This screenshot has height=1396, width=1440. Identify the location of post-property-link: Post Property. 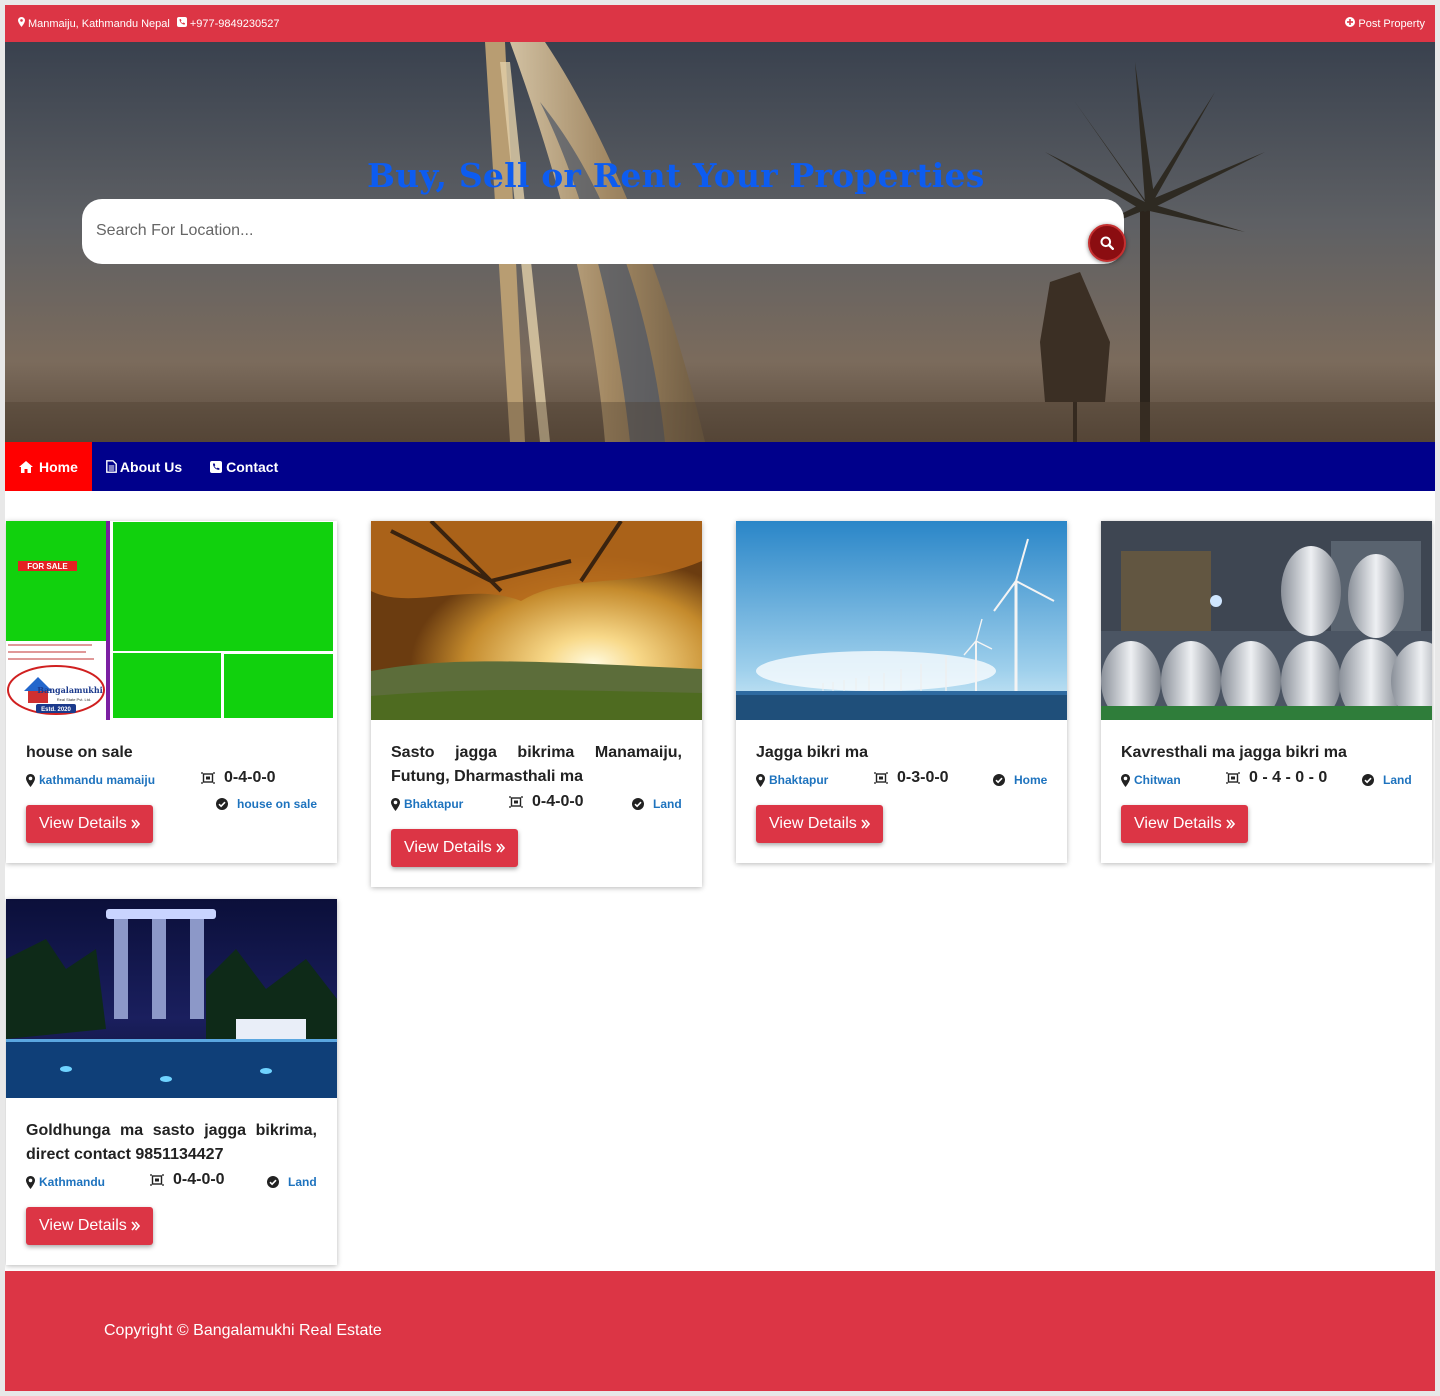
(1385, 23).